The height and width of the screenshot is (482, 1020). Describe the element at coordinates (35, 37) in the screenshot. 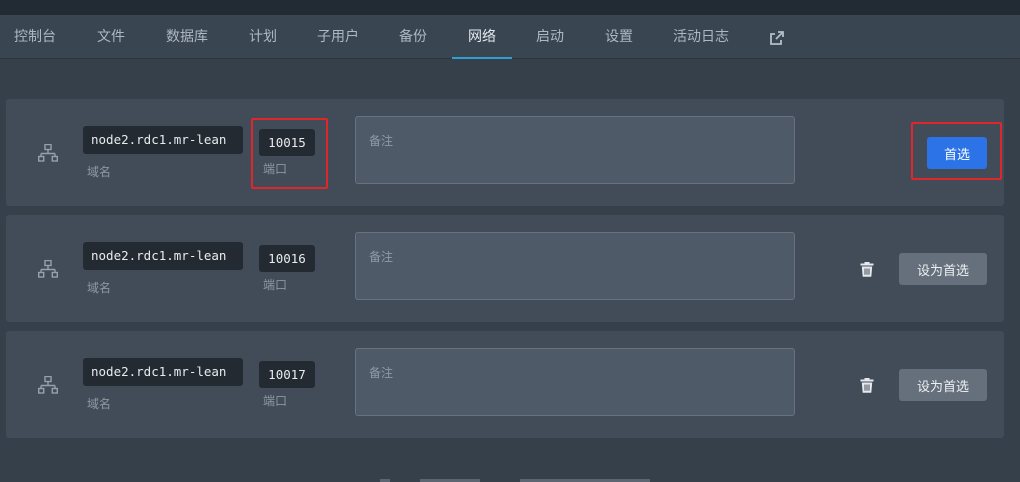

I see `tab-console: 控制台` at that location.